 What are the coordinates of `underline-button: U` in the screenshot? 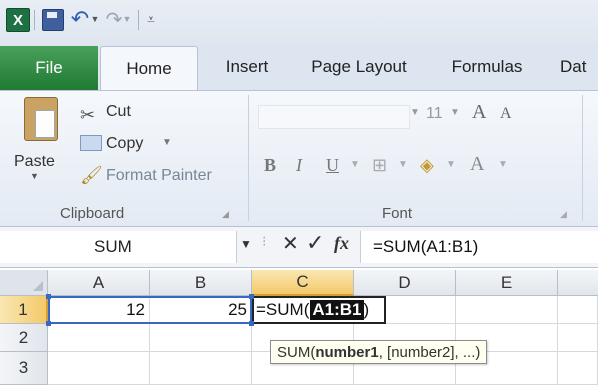 It's located at (332, 165).